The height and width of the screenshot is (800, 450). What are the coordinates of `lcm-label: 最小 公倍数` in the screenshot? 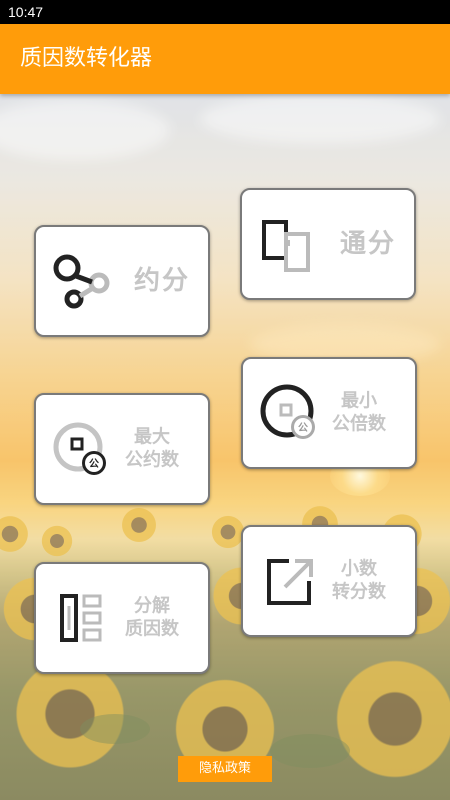 It's located at (359, 413).